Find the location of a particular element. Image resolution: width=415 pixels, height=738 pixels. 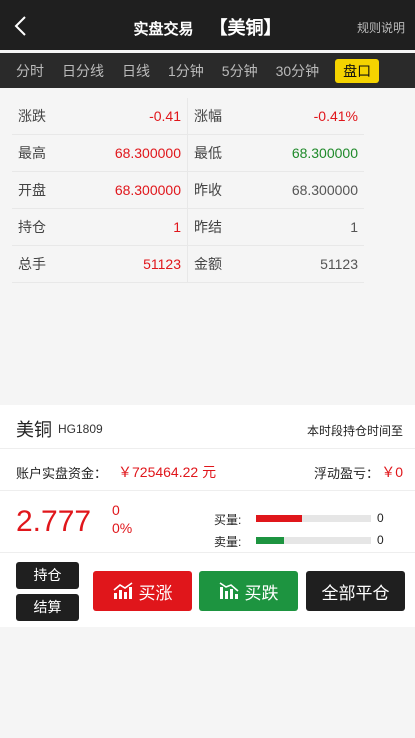

stats-row: 开盘 68.300000 昨收 68.300000 is located at coordinates (188, 190).